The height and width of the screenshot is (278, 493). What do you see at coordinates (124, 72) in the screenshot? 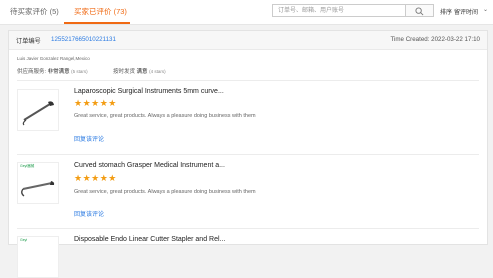
I see `delivery-label: 按时发货` at bounding box center [124, 72].